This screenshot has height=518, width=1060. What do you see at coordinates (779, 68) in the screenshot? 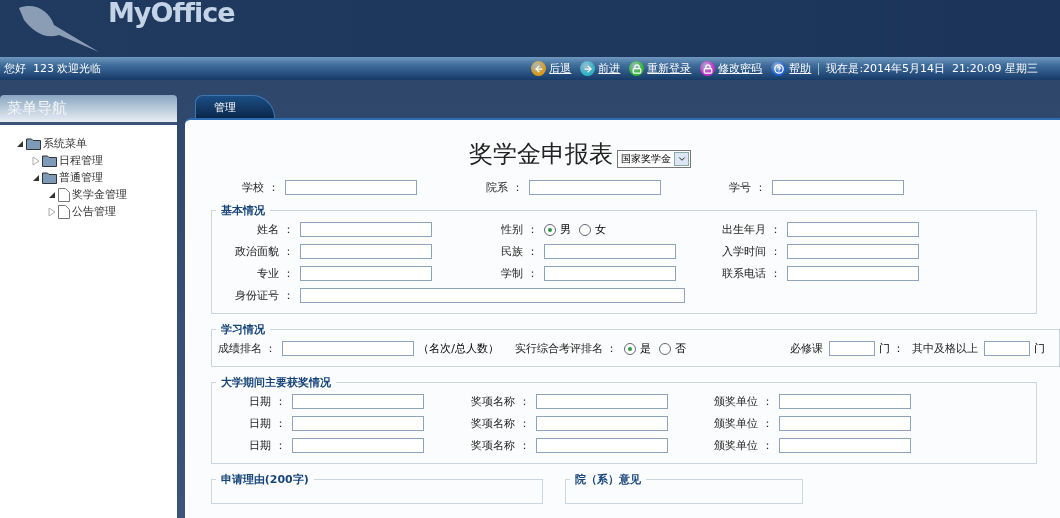
I see `help-icon` at bounding box center [779, 68].